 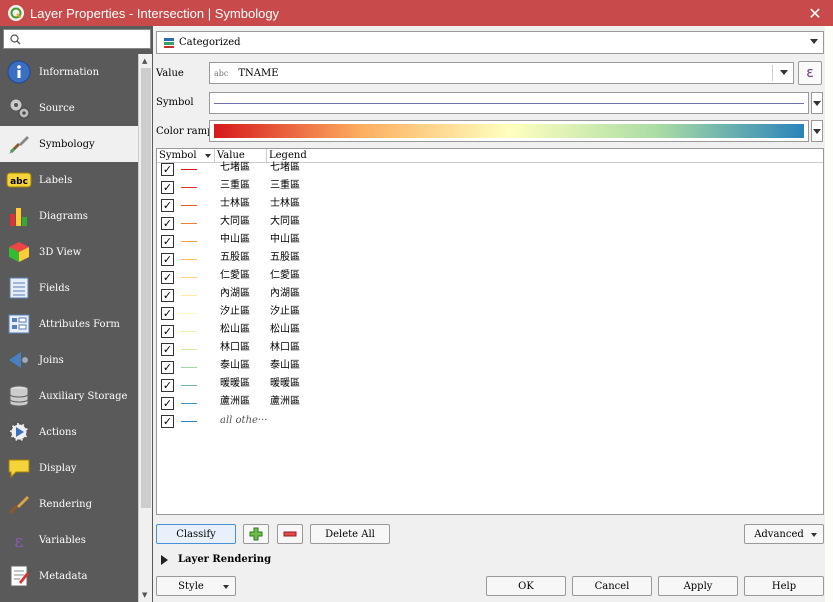 I want to click on table-row: ✓ 汐止區 汐止區, so click(x=490, y=311).